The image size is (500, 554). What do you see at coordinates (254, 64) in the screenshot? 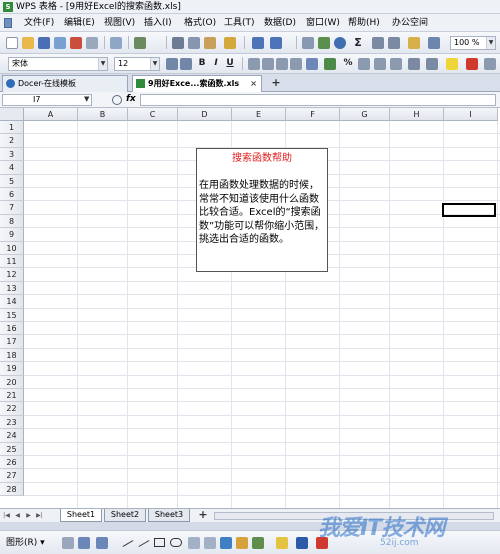
I see `align-left-icon` at bounding box center [254, 64].